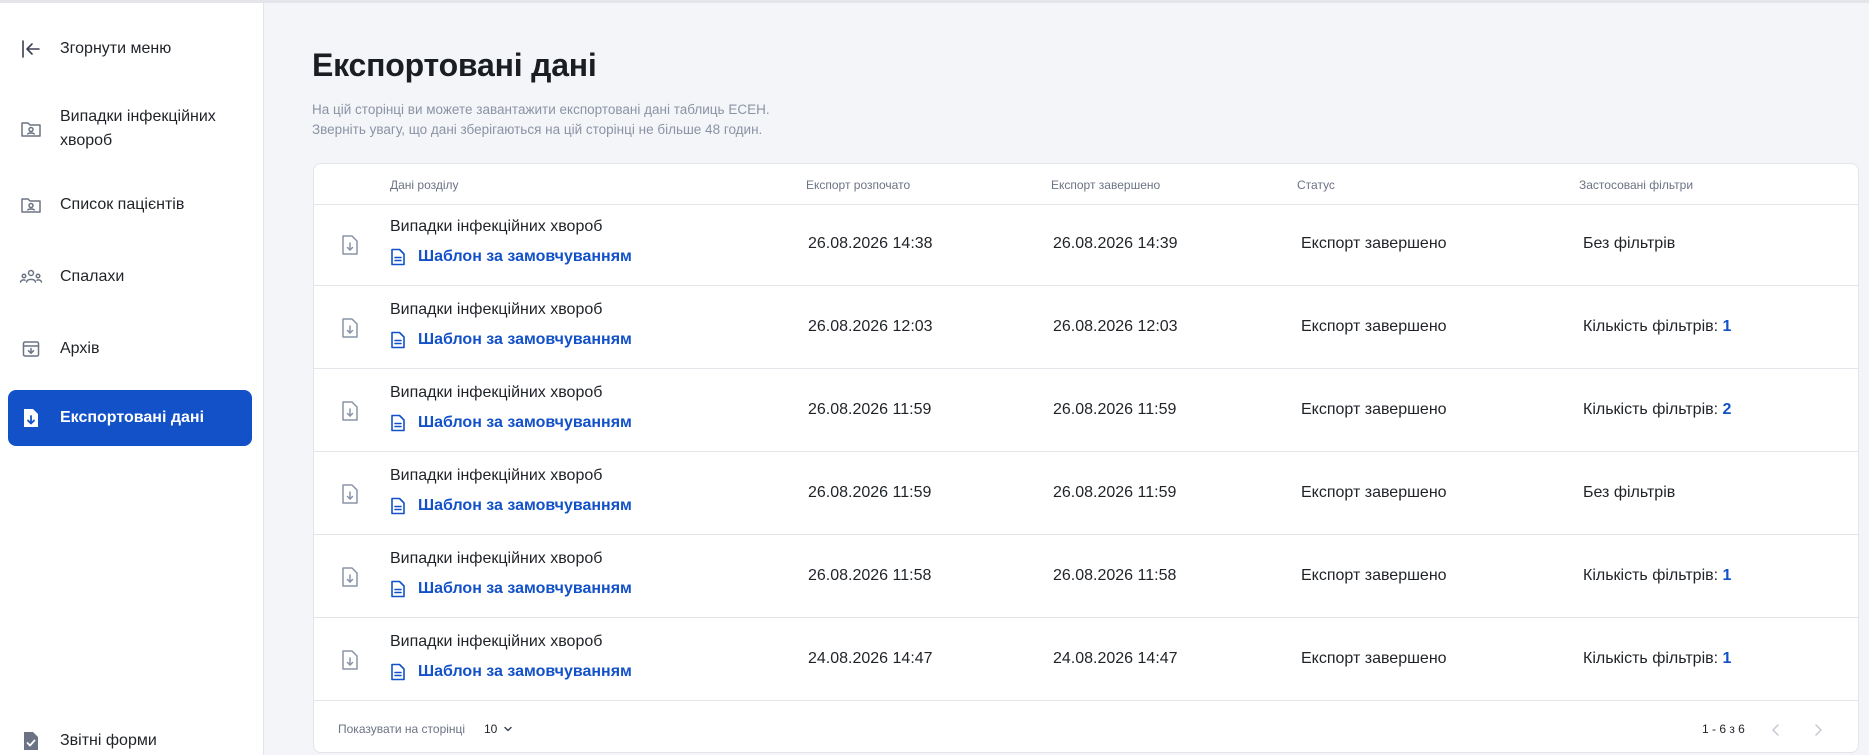  Describe the element at coordinates (491, 729) in the screenshot. I see `rows-per-page-value: 10` at that location.